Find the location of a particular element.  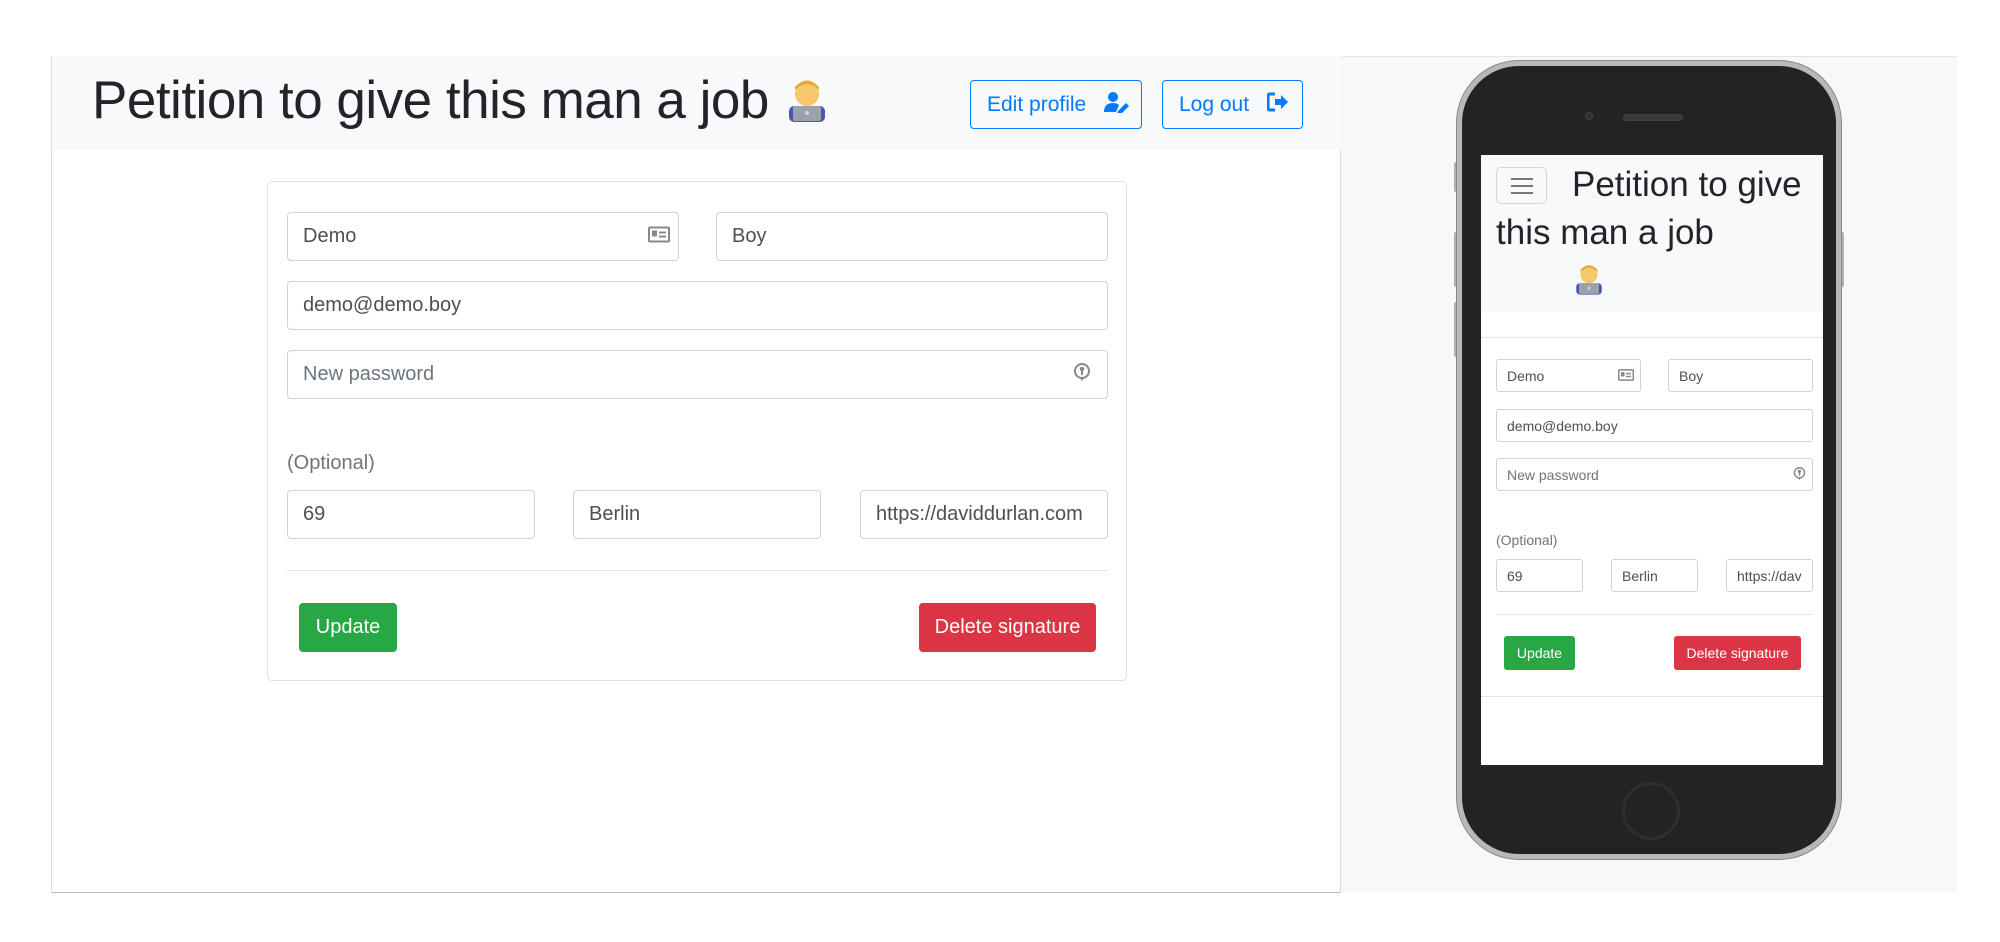

mobile-email-value: demo@demo.boy is located at coordinates (1562, 425).